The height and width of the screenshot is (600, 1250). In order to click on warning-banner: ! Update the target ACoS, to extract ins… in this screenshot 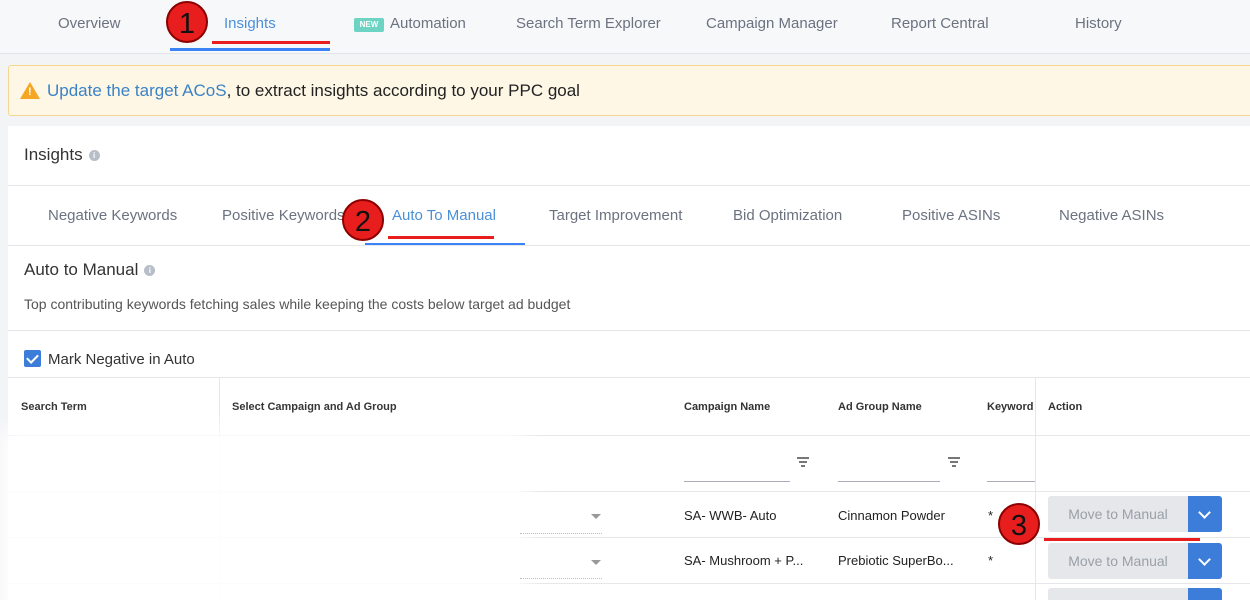, I will do `click(629, 90)`.